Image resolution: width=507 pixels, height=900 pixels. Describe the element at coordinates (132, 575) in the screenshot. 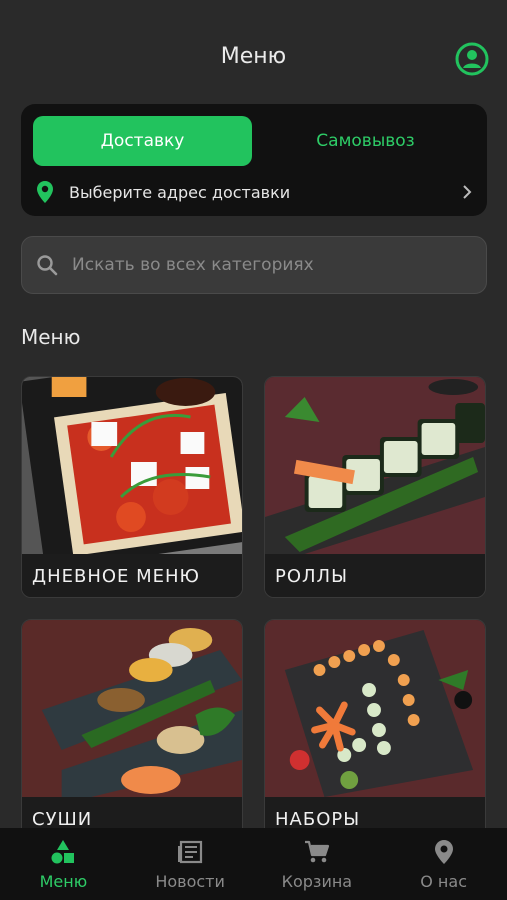

I see `category-label: ДНЕВНОЕ МЕНЮ` at that location.